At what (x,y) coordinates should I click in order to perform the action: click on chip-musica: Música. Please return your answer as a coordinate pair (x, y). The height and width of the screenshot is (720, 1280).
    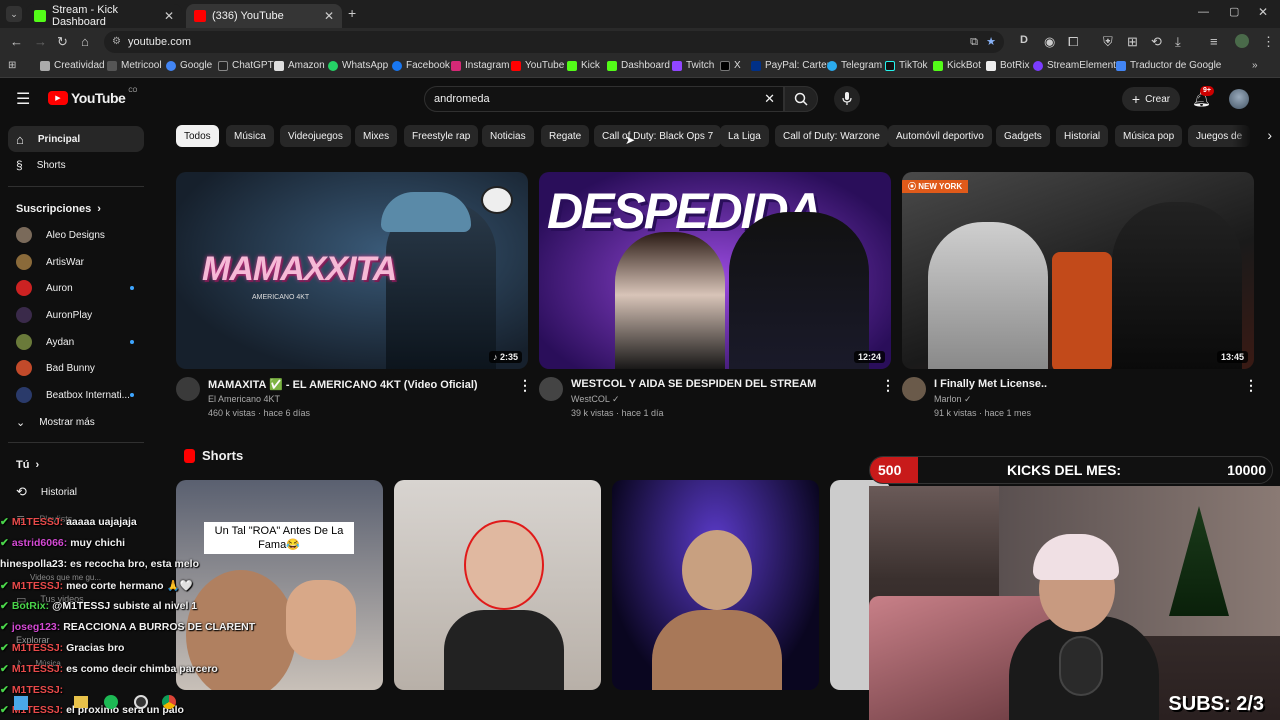
    Looking at the image, I should click on (250, 136).